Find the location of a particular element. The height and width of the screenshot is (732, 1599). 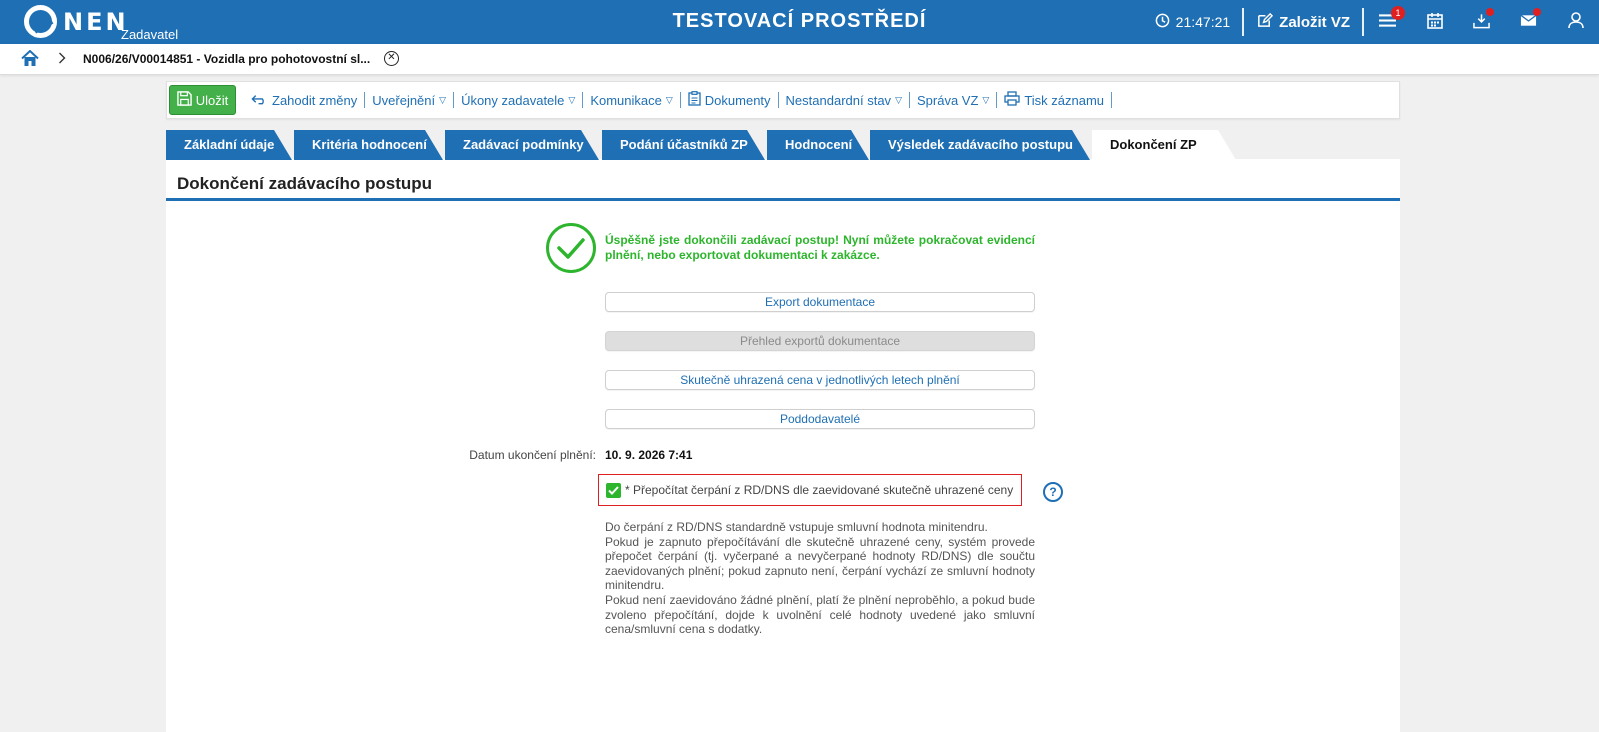

contracting-actions-menu: Úkony zadavatele ▽ is located at coordinates (518, 100).